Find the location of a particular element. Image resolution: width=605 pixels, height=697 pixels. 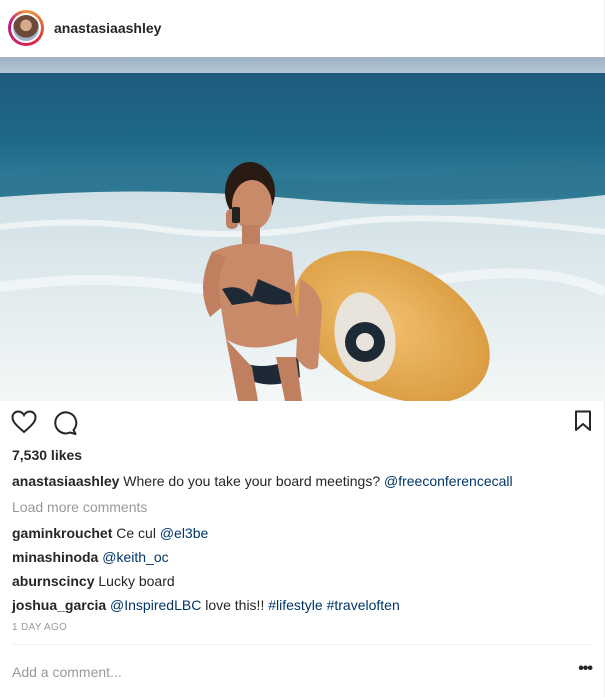

comment-text: love this!! is located at coordinates (235, 605).